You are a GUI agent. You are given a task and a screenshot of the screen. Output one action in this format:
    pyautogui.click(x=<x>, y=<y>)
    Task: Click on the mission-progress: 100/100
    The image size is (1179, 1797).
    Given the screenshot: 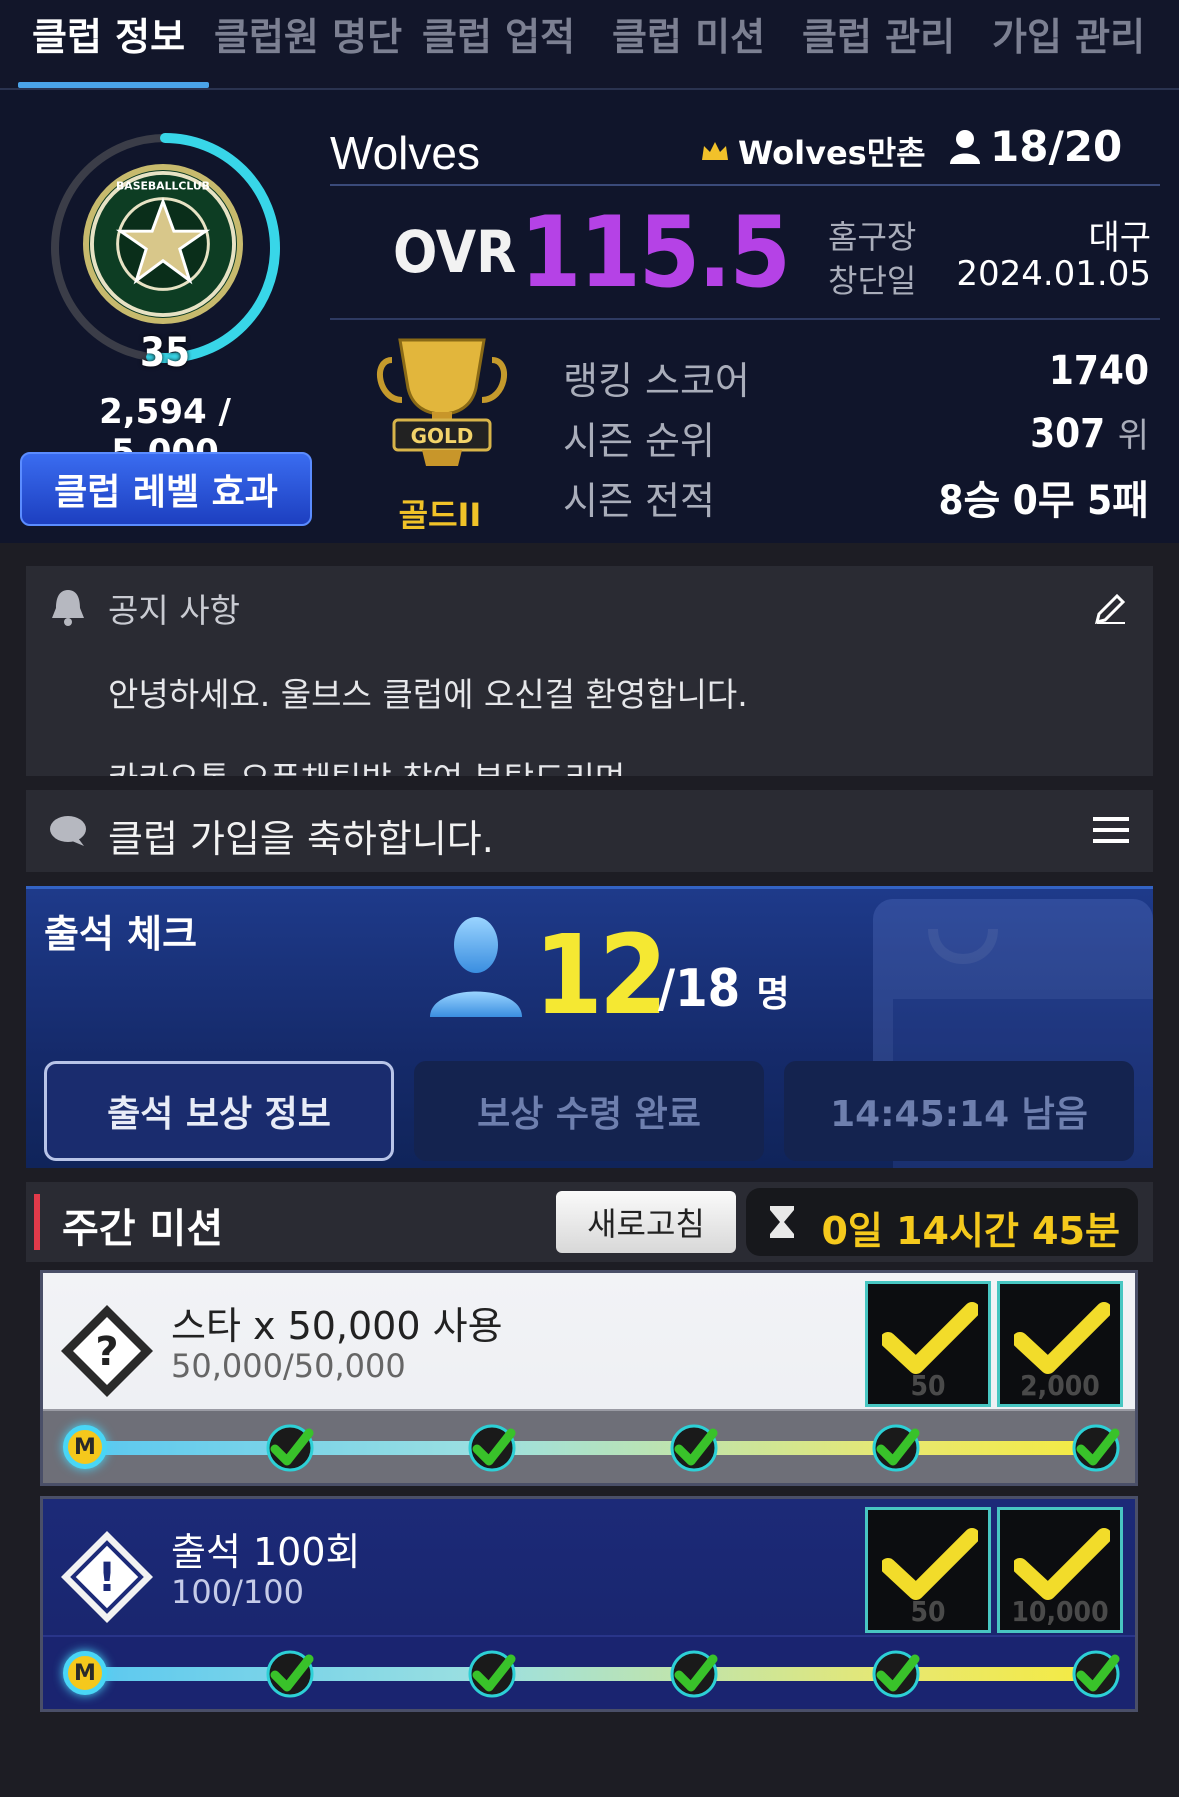 What is the action you would take?
    pyautogui.click(x=237, y=1592)
    